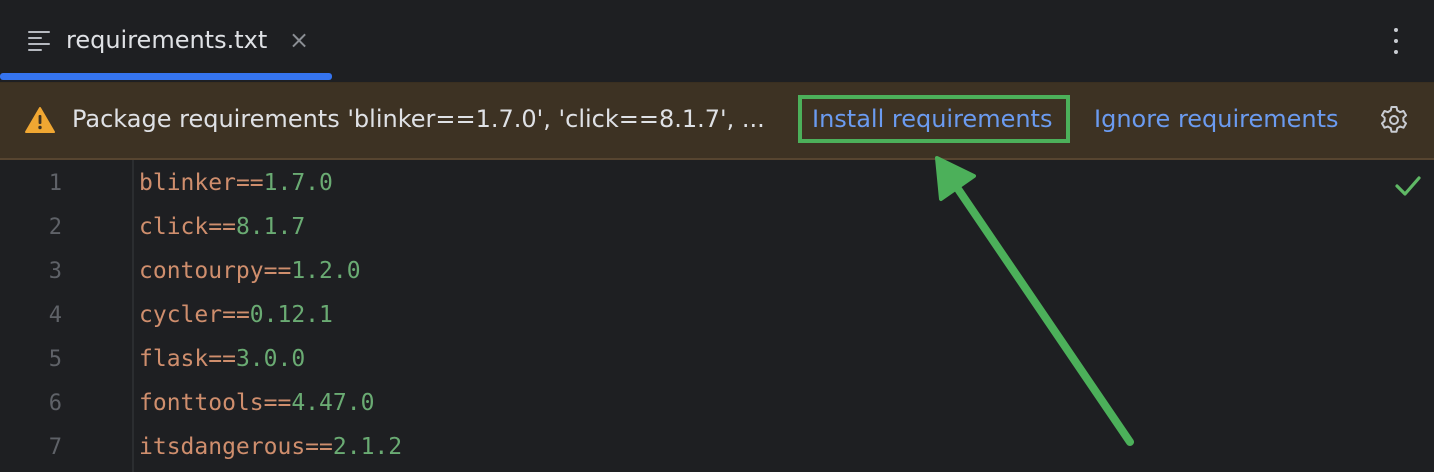 This screenshot has height=472, width=1434. What do you see at coordinates (55, 271) in the screenshot?
I see `line-number: 3` at bounding box center [55, 271].